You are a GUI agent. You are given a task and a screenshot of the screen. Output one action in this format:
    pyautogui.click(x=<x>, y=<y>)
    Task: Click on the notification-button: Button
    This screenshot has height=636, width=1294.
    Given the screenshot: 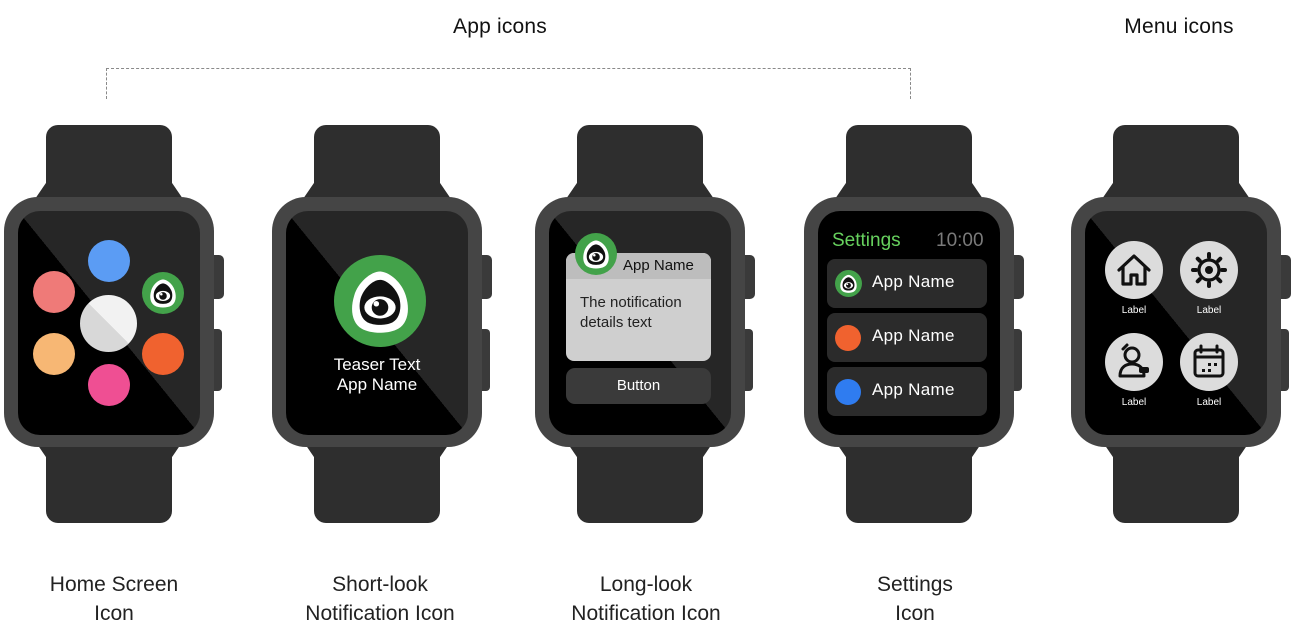 What is the action you would take?
    pyautogui.click(x=638, y=386)
    